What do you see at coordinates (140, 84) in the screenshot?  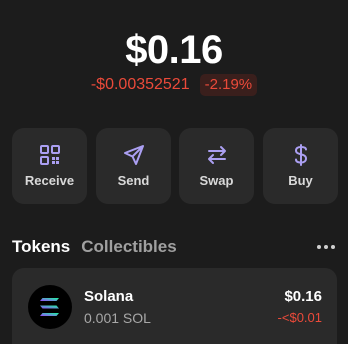 I see `portfolio-change-amount: -$0.00352521` at bounding box center [140, 84].